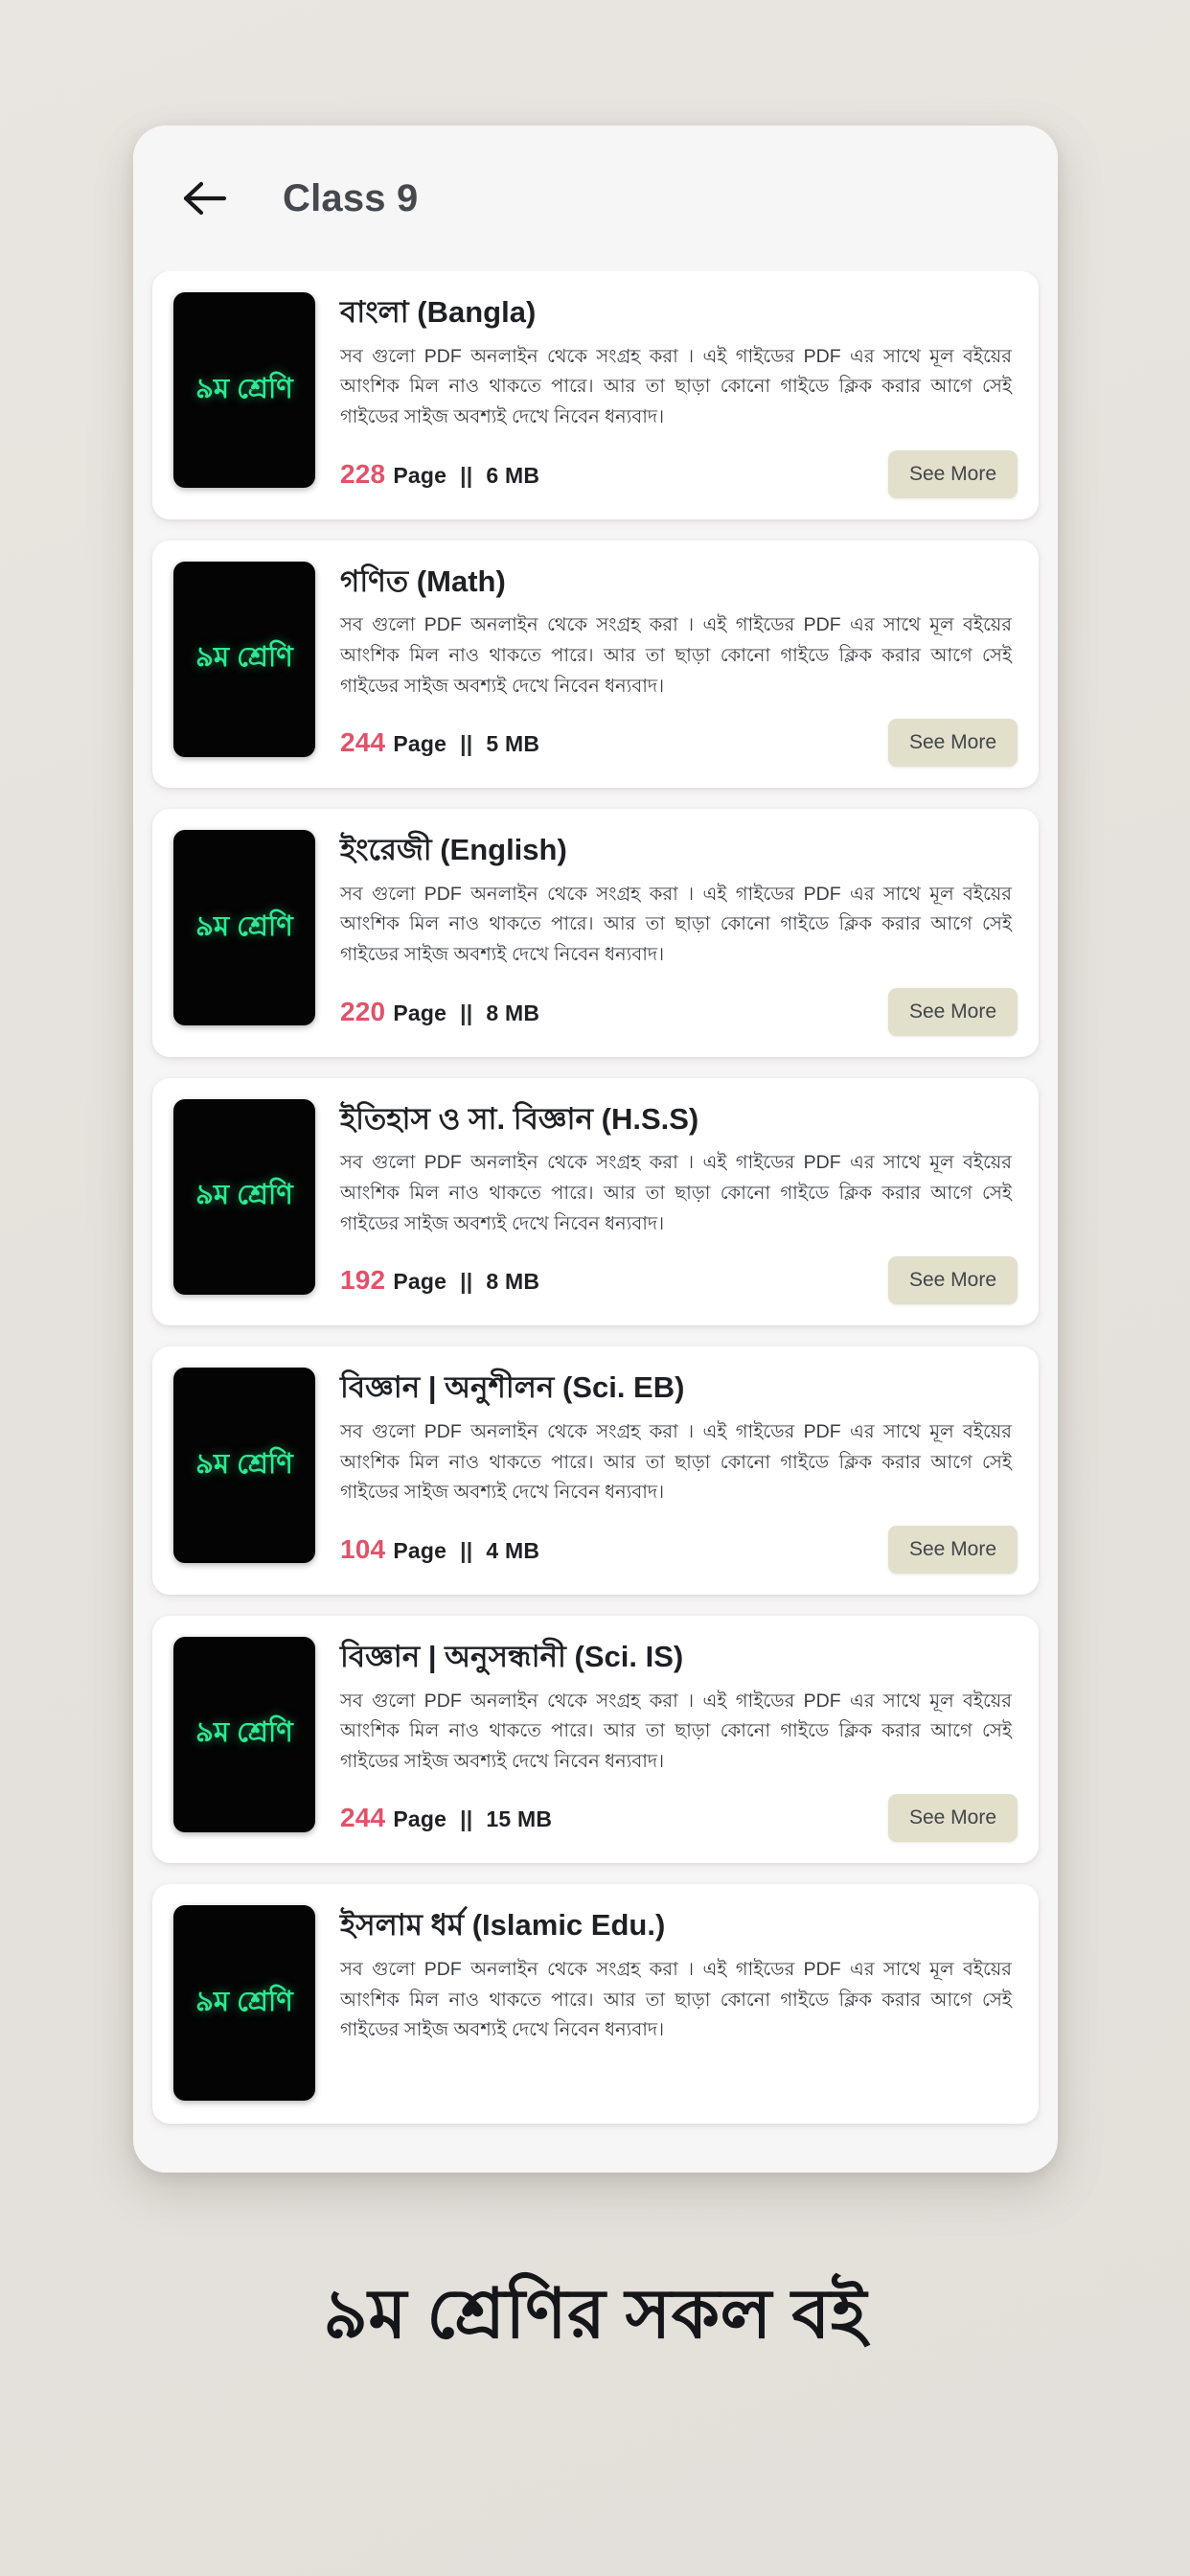 The image size is (1190, 2576). Describe the element at coordinates (453, 850) in the screenshot. I see `book-title: ইংরেজী (English)` at that location.